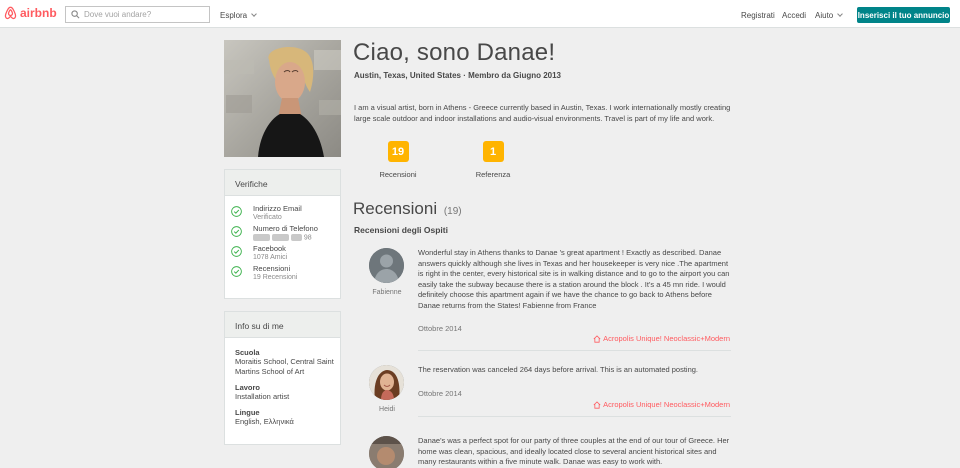  What do you see at coordinates (143, 14) in the screenshot?
I see `search-input` at bounding box center [143, 14].